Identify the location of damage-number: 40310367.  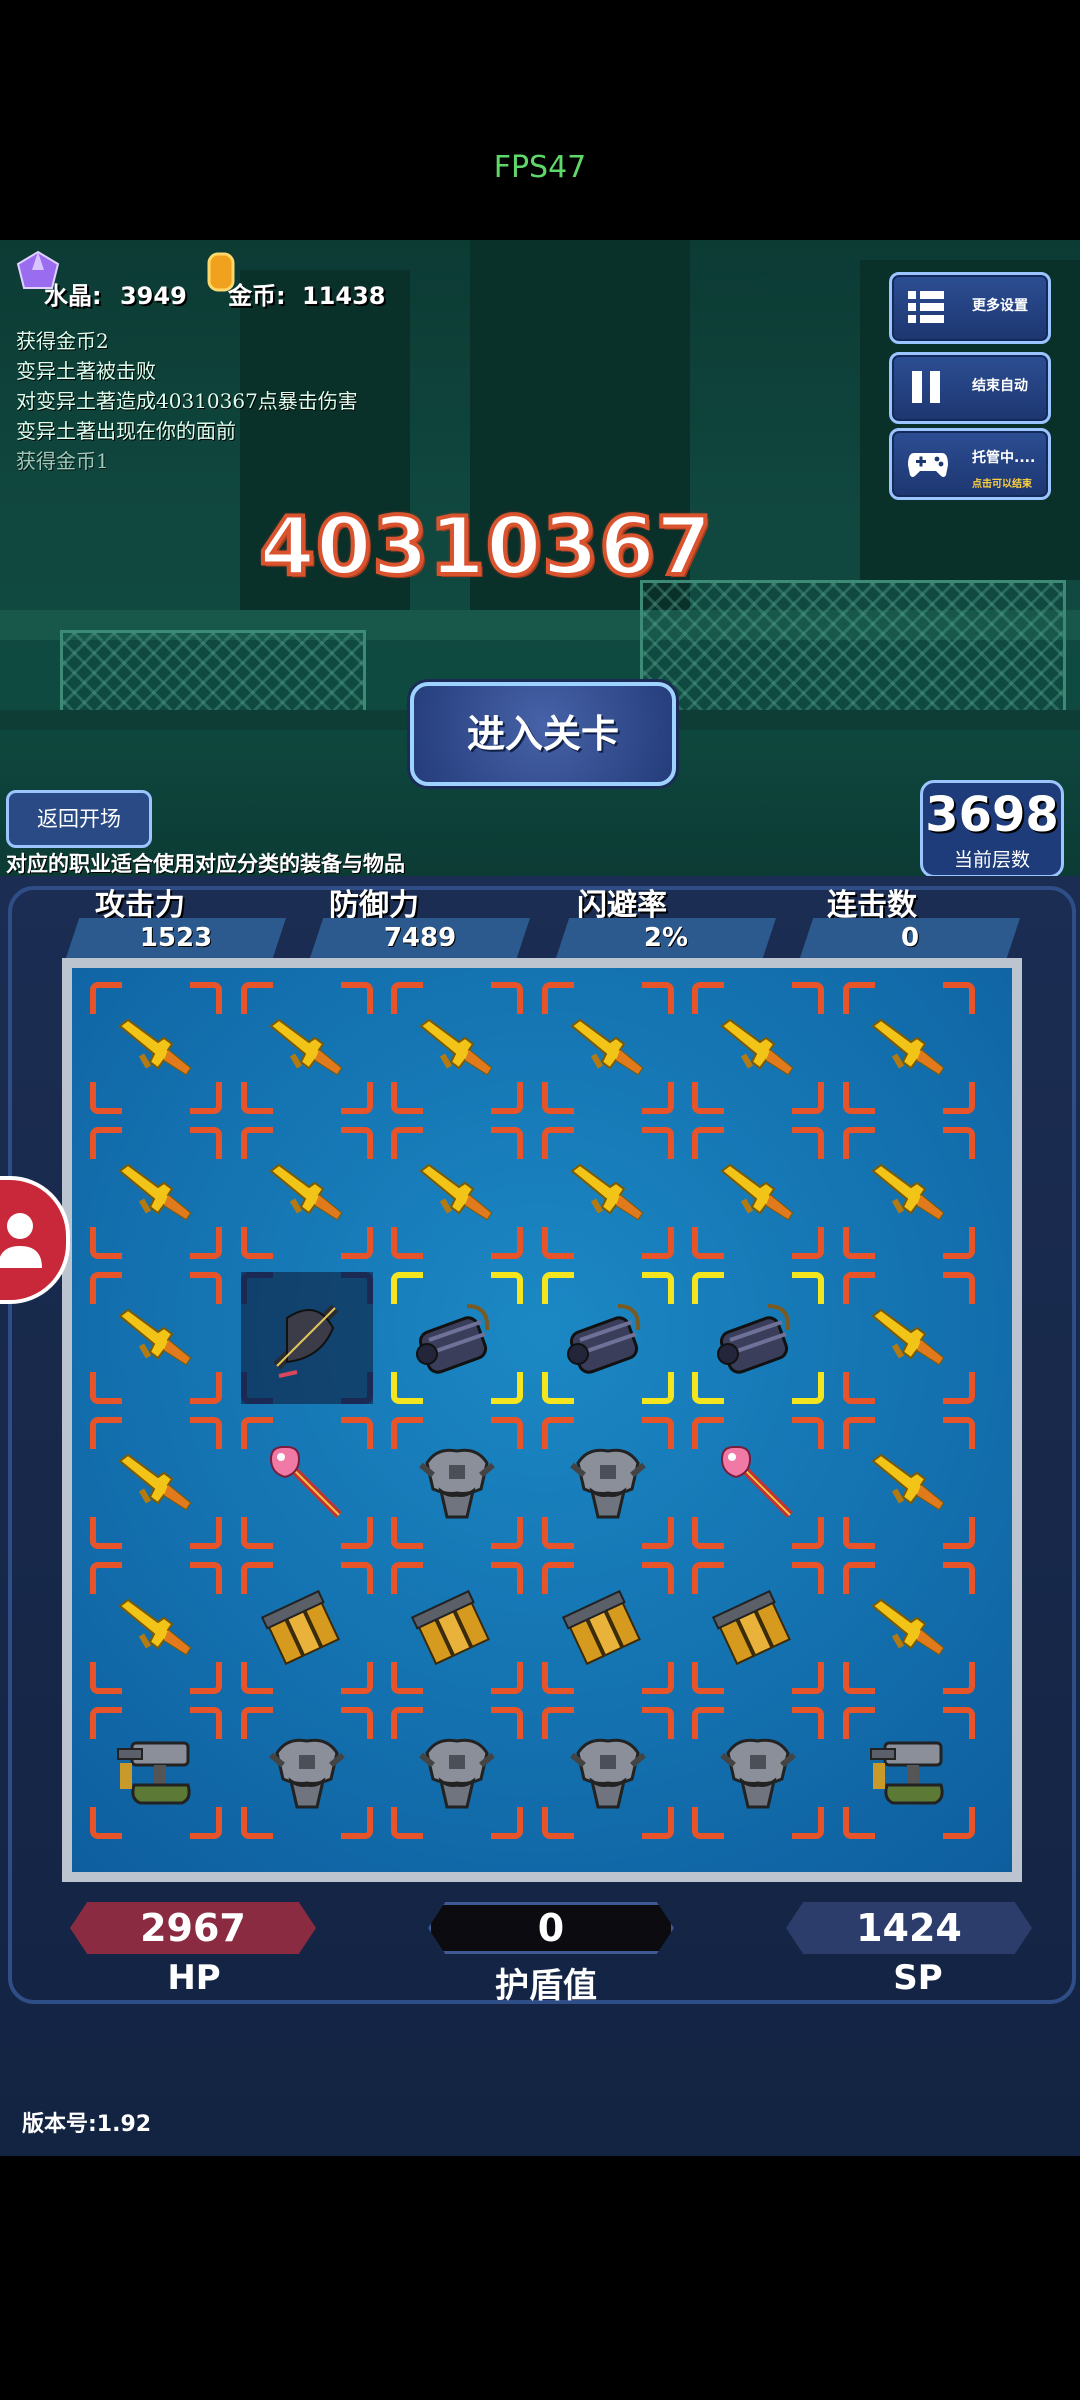
(485, 546).